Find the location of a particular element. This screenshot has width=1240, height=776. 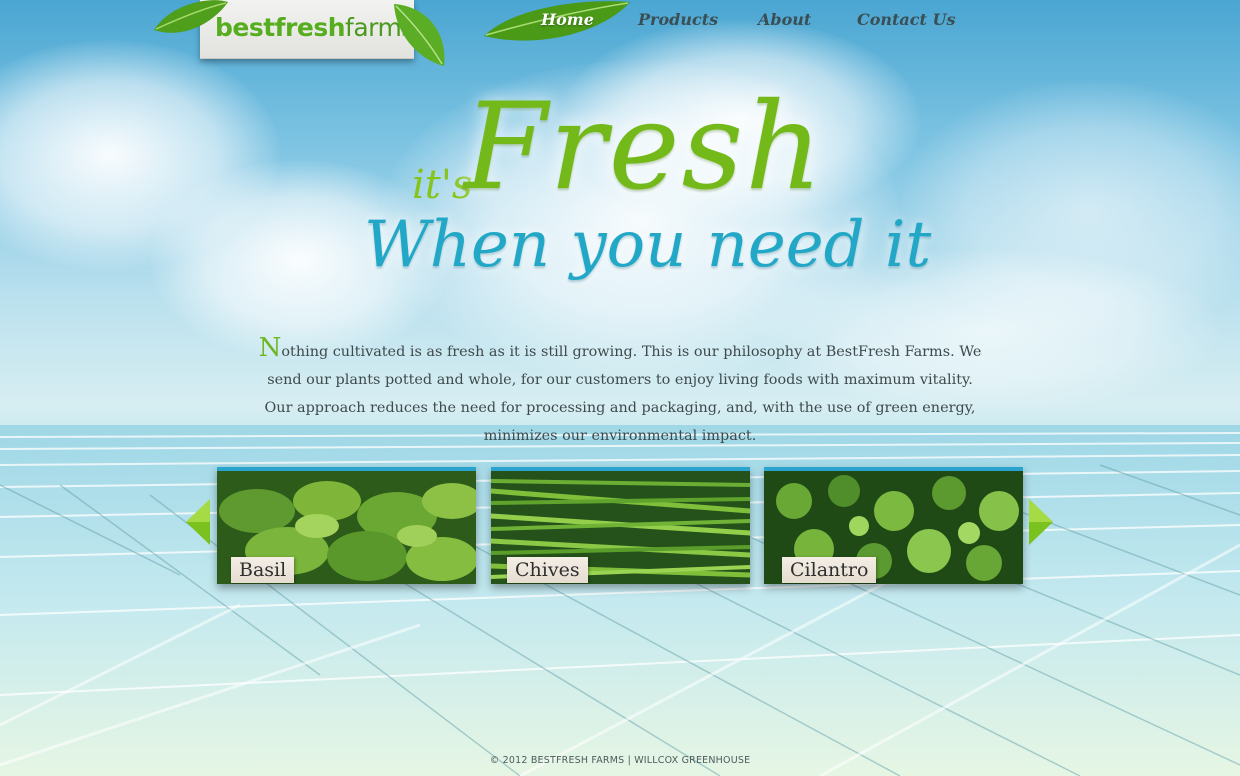

triangle-left-icon is located at coordinates (198, 522).